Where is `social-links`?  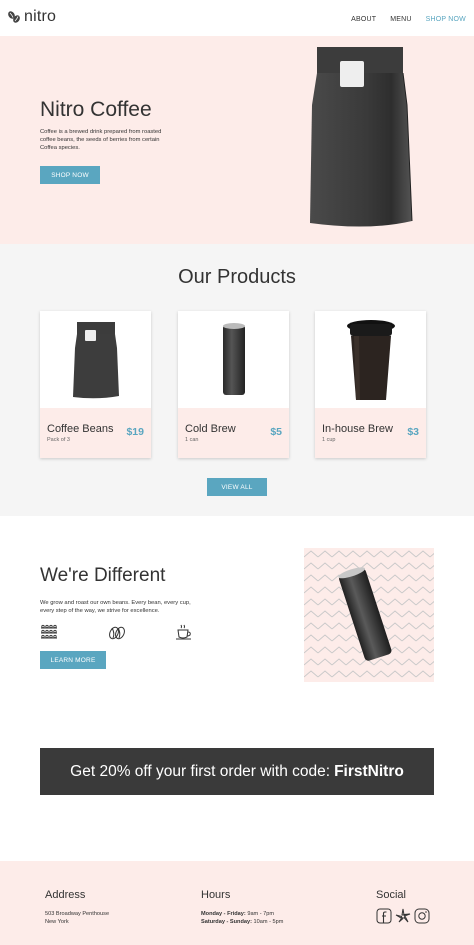
social-links is located at coordinates (403, 916).